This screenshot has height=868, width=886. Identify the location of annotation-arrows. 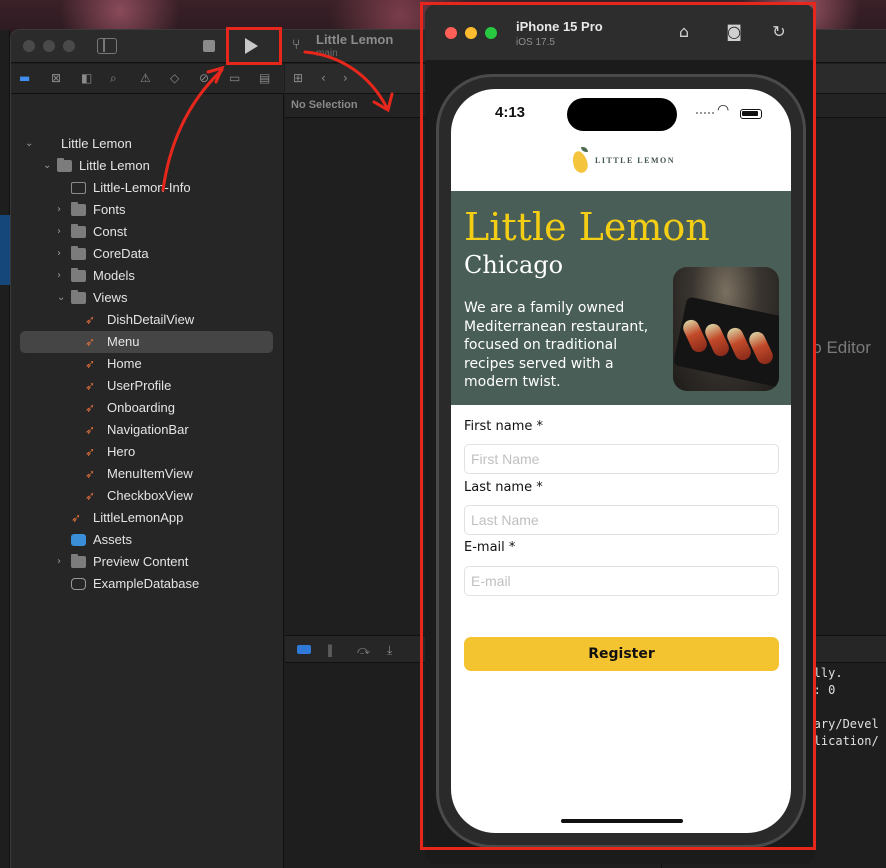
(277, 121).